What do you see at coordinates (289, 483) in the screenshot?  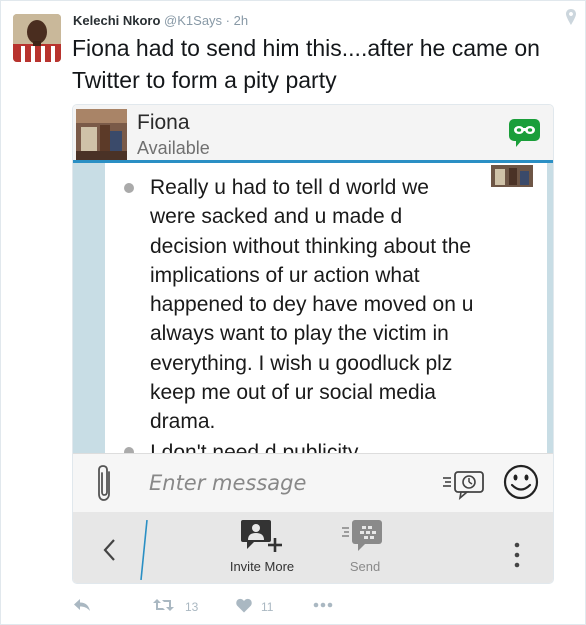 I see `message-input` at bounding box center [289, 483].